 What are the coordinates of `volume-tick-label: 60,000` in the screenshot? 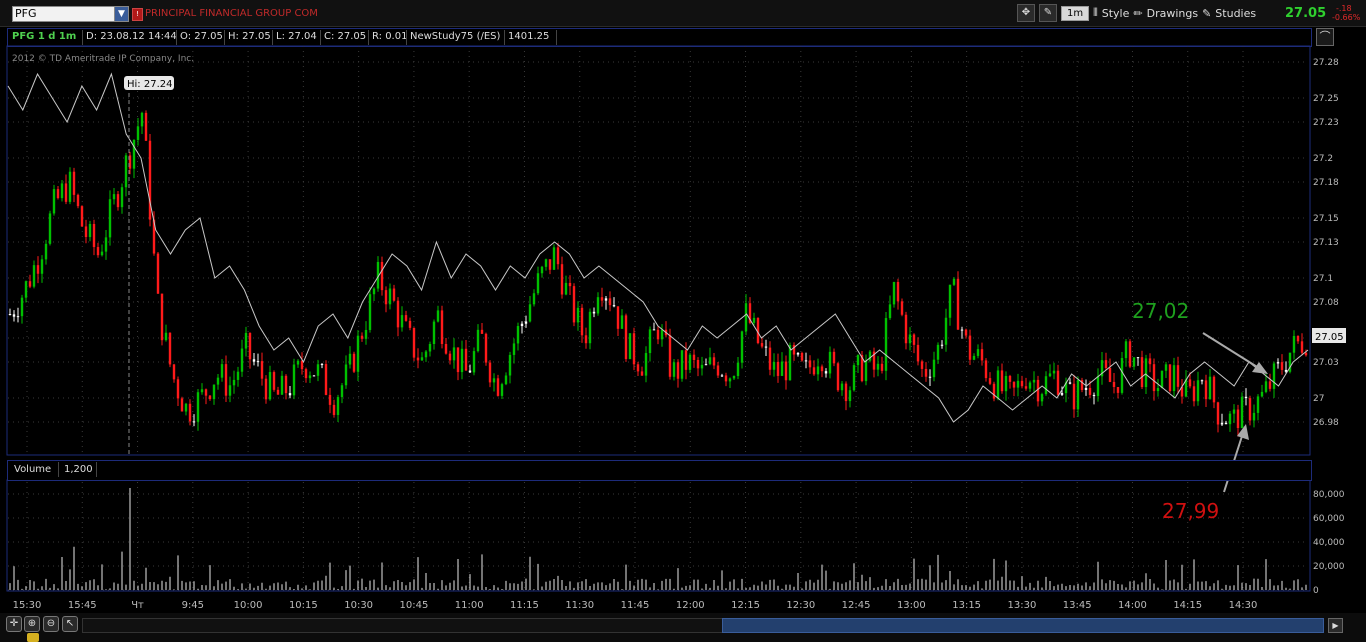 It's located at (1329, 519).